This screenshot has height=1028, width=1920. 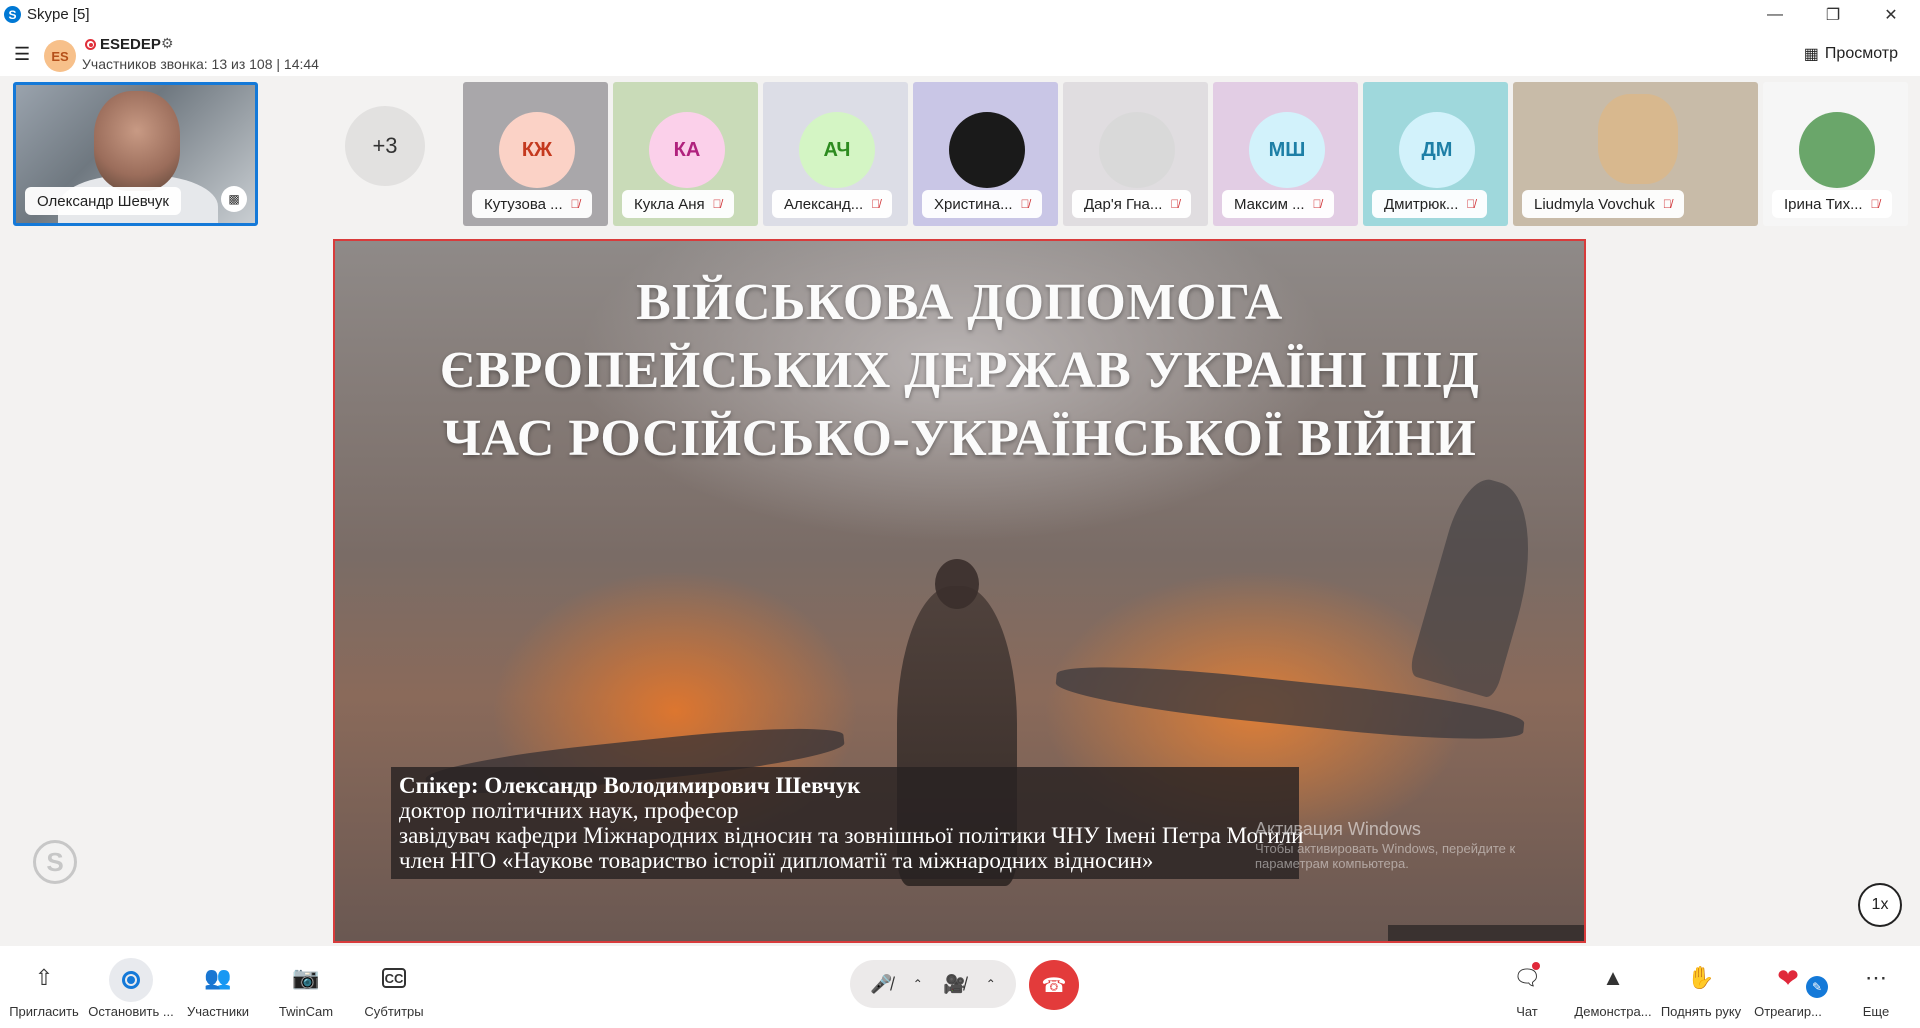 What do you see at coordinates (306, 977) in the screenshot?
I see `twincam-icon: 📷` at bounding box center [306, 977].